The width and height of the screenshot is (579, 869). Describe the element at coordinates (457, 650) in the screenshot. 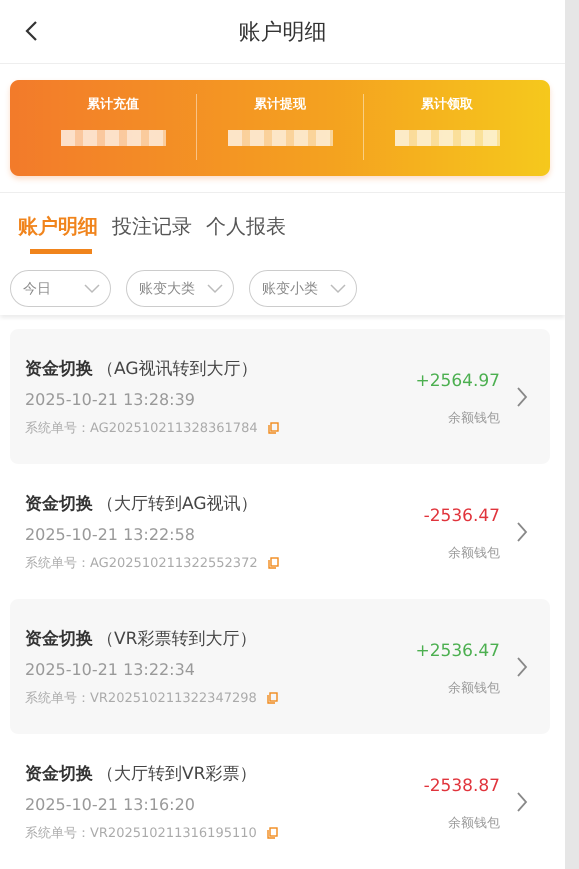

I see `amount: +2536.47` at that location.